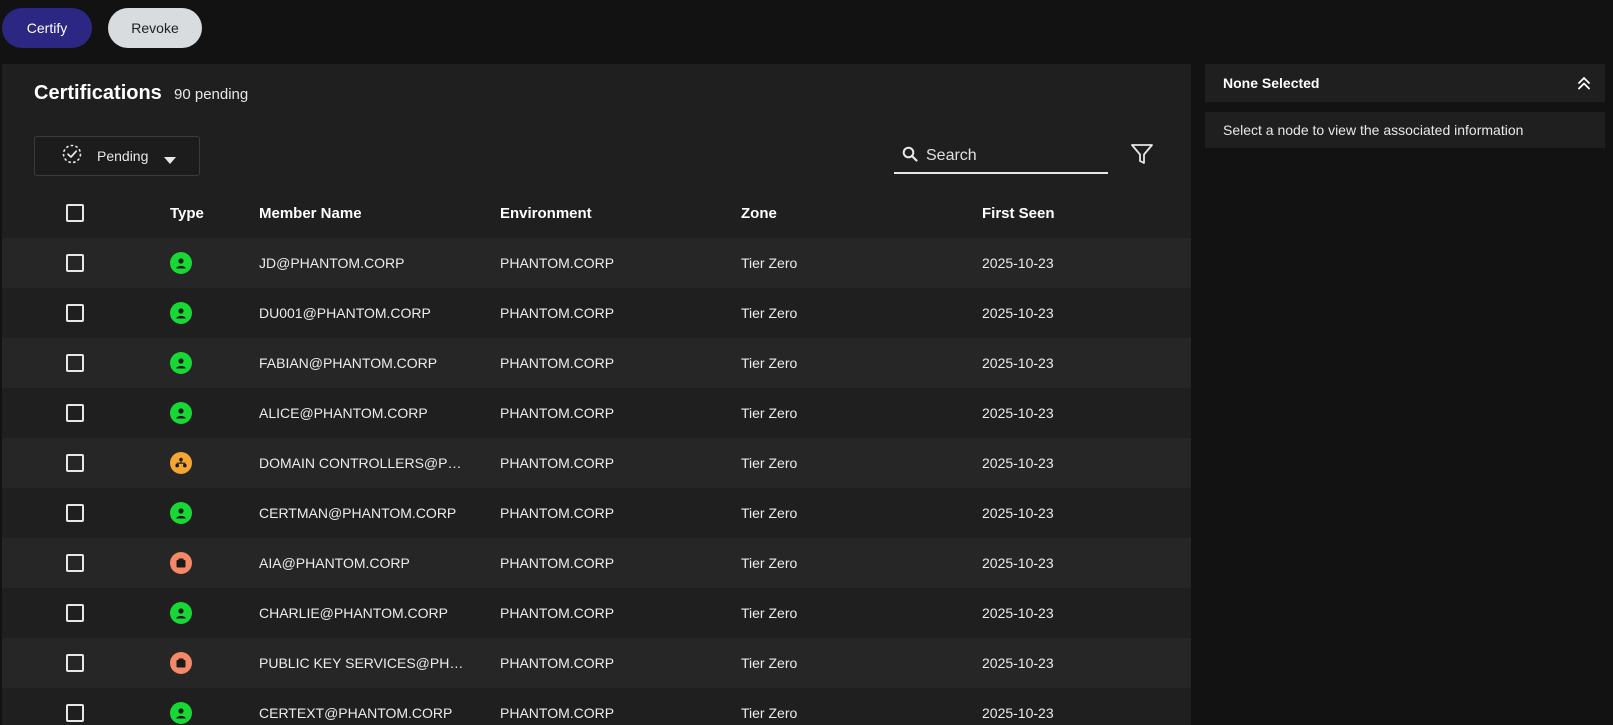 This screenshot has height=725, width=1613. I want to click on column-header-environment: Environment, so click(546, 213).